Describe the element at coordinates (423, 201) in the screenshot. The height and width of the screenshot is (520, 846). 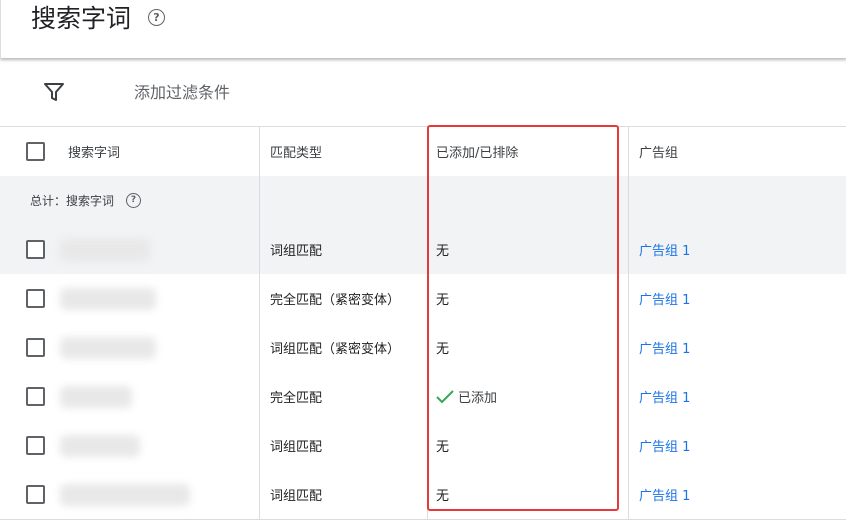
I see `total-row: 总计：搜索字词 ?` at that location.